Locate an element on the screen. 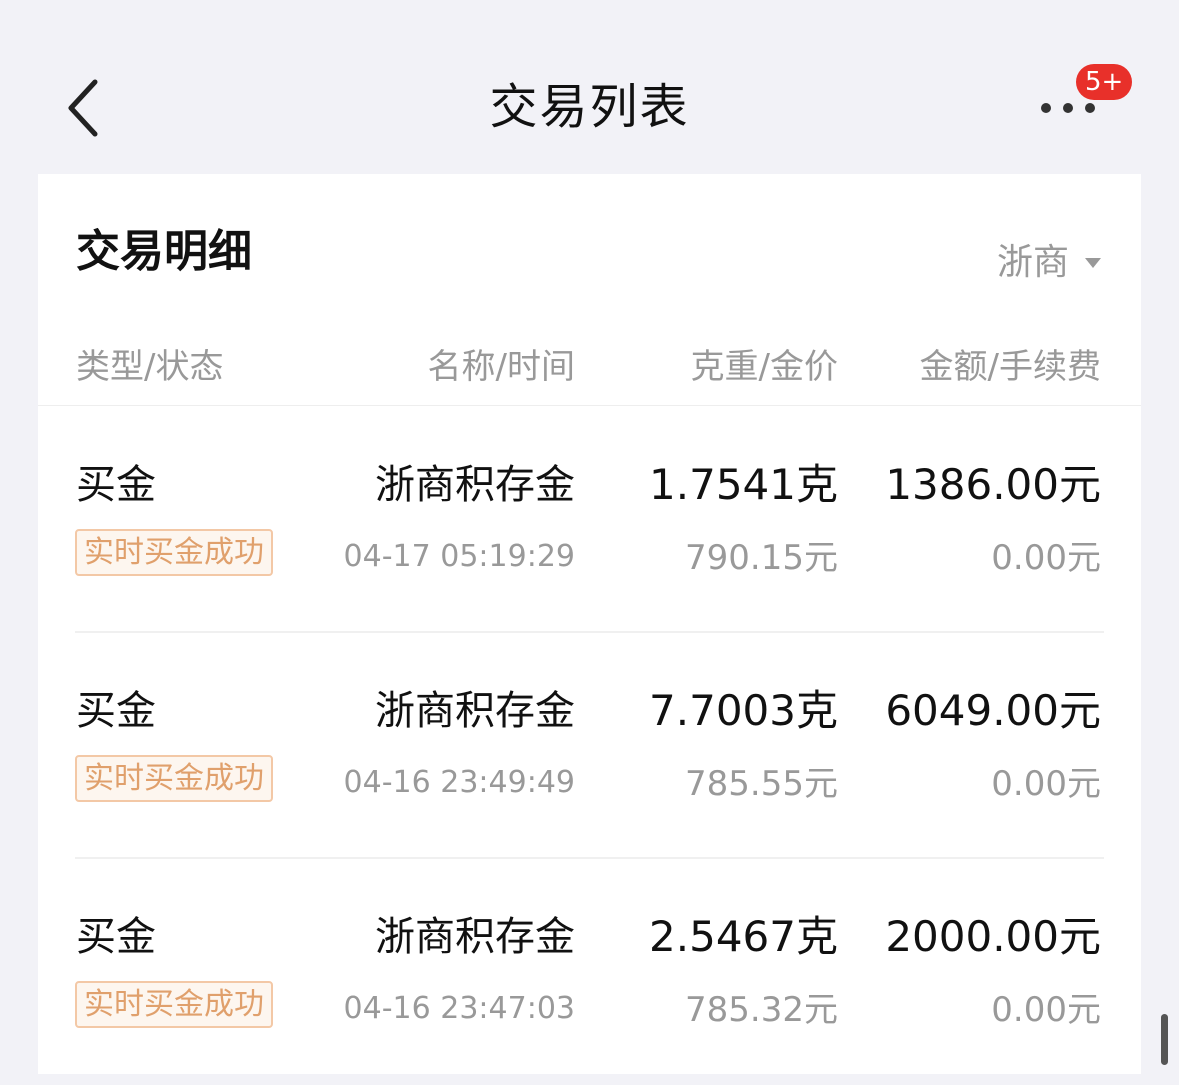  gold-price: 790.15元 is located at coordinates (761, 558).